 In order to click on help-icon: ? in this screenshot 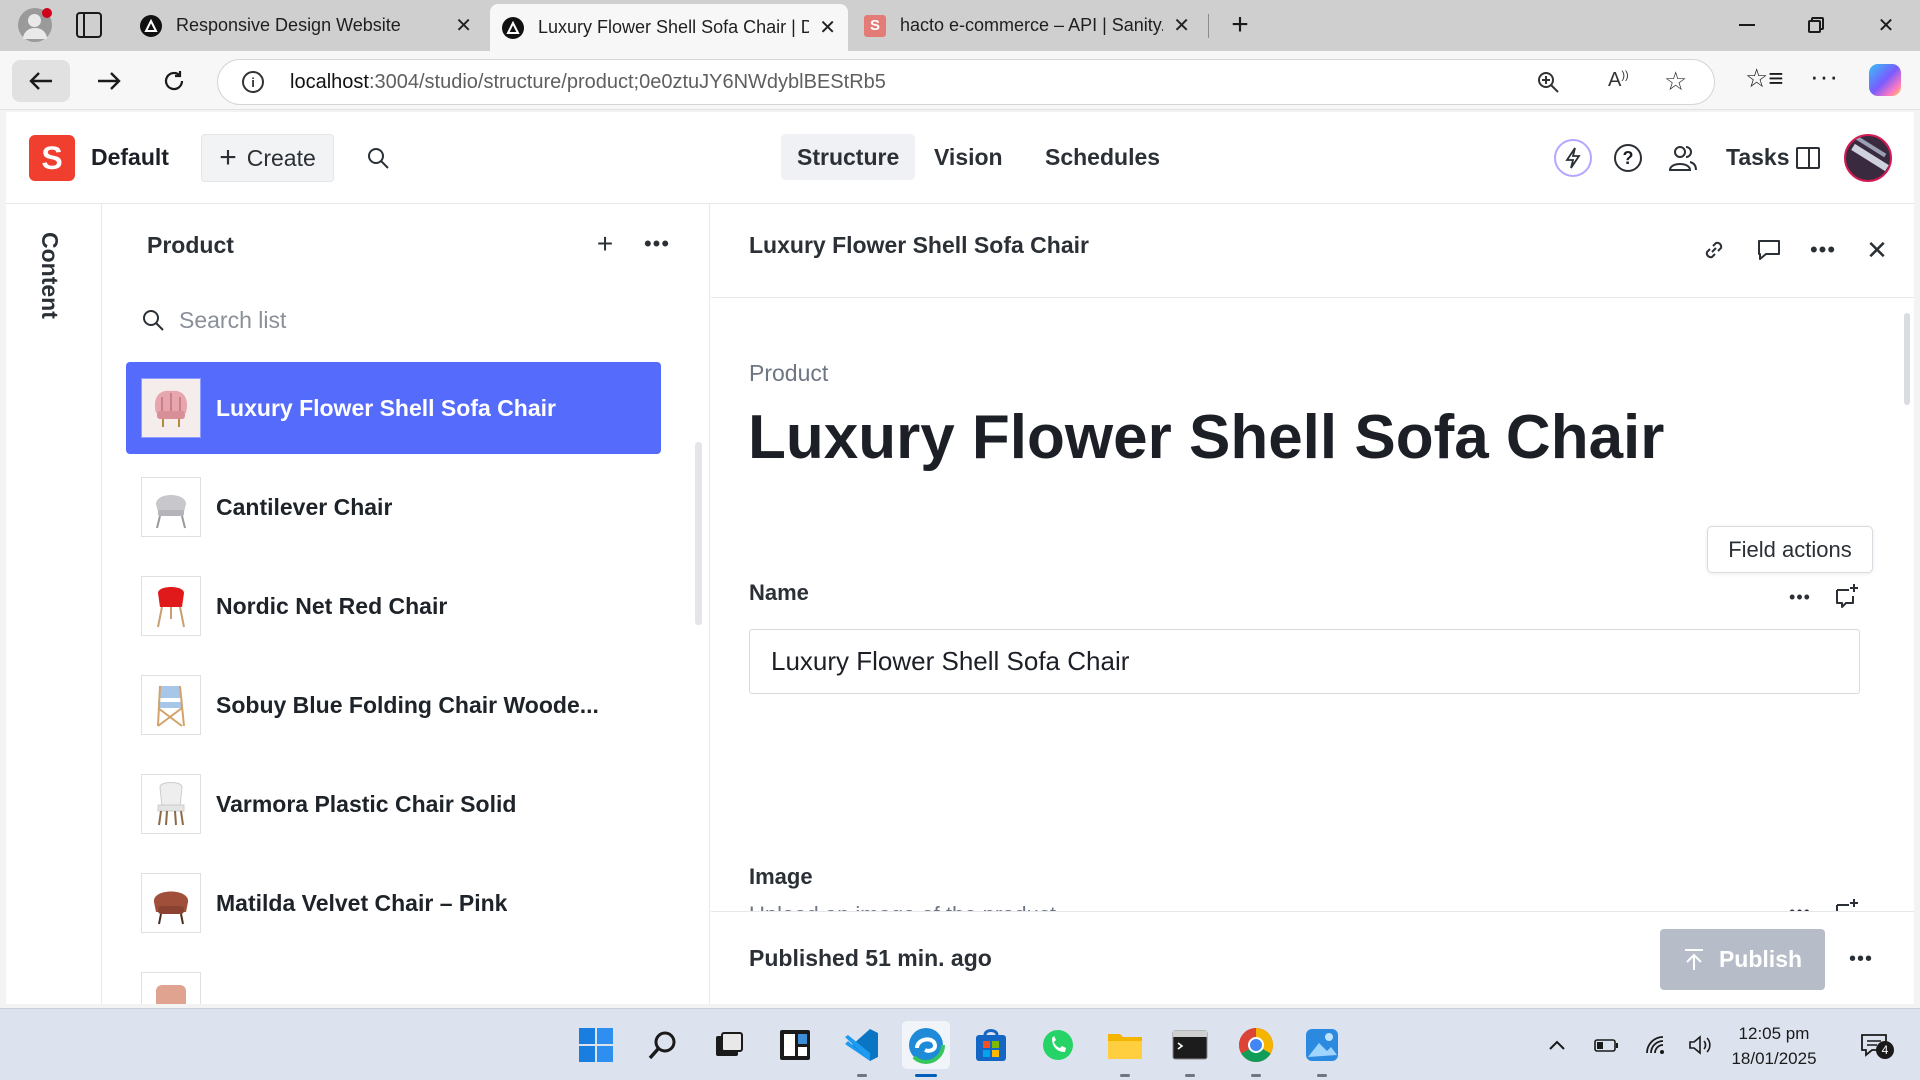, I will do `click(1628, 158)`.